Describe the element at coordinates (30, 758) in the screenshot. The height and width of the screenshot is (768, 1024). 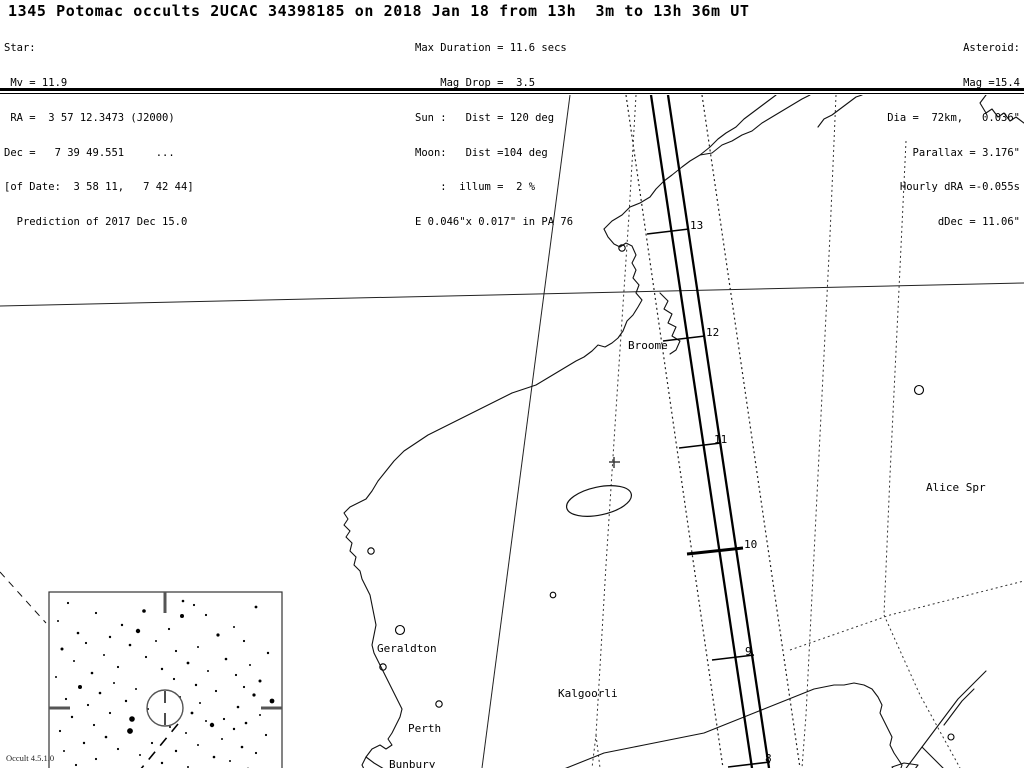
I see `software-version-label: Occult 4.5.1.0` at that location.